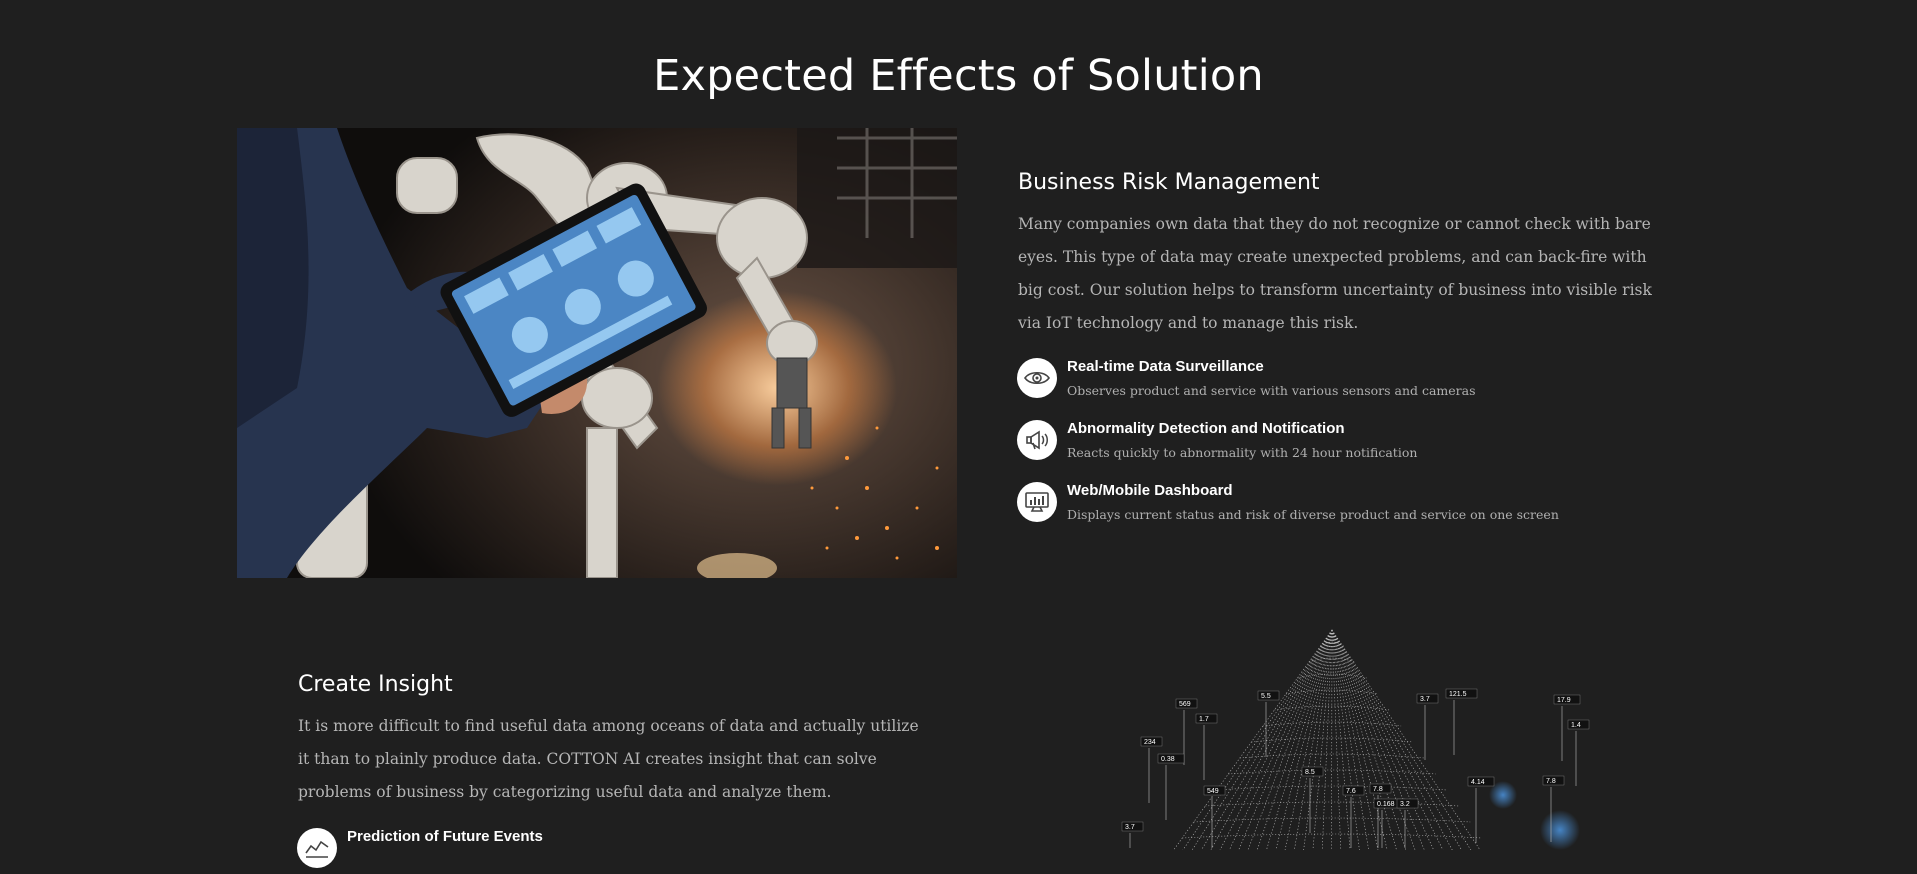  What do you see at coordinates (1481, 809) in the screenshot?
I see `value-tag: 4.14` at bounding box center [1481, 809].